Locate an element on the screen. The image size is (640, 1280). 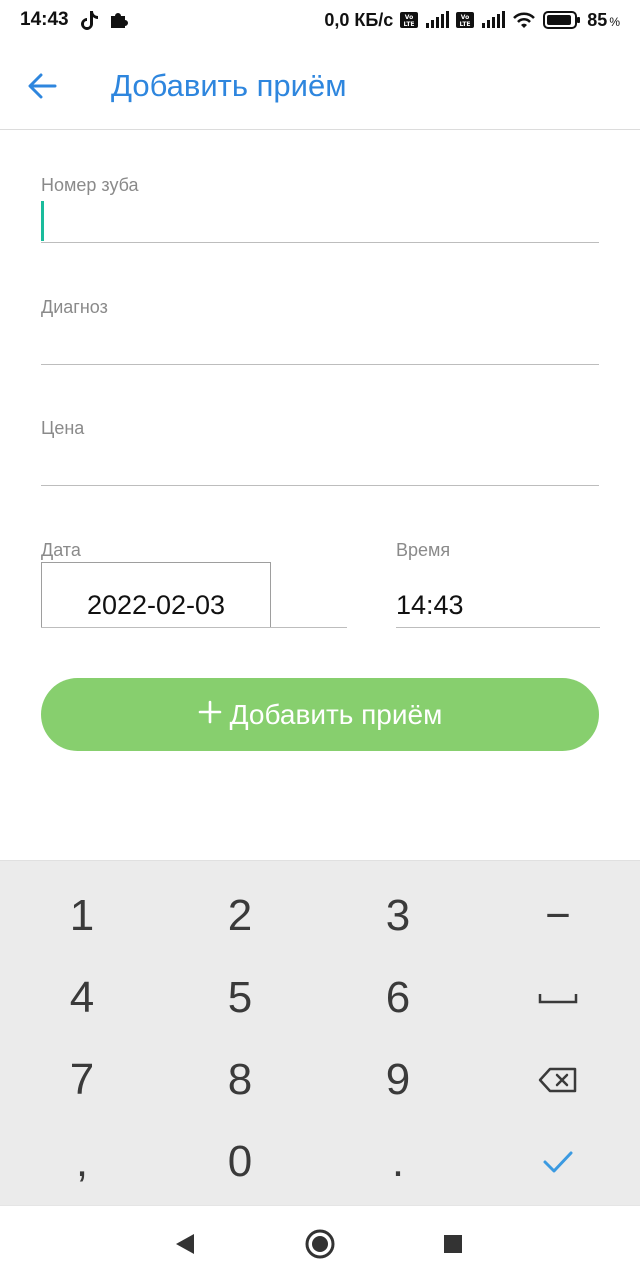
volte-icon-2: Vo LTE is located at coordinates (465, 20).